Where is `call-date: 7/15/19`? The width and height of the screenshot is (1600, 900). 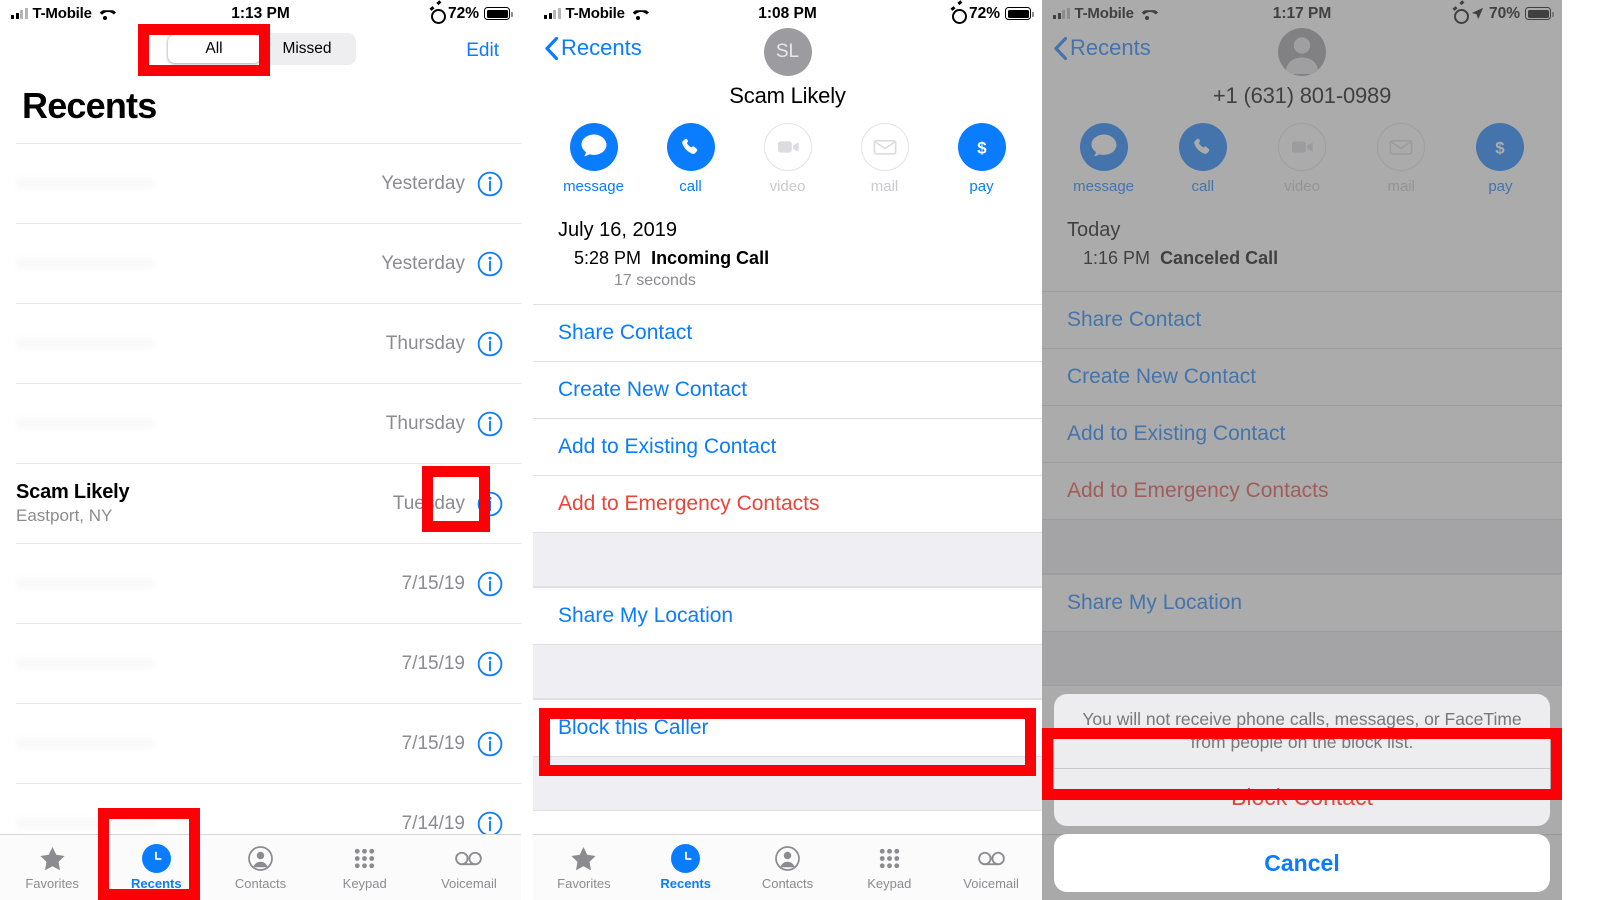 call-date: 7/15/19 is located at coordinates (433, 743).